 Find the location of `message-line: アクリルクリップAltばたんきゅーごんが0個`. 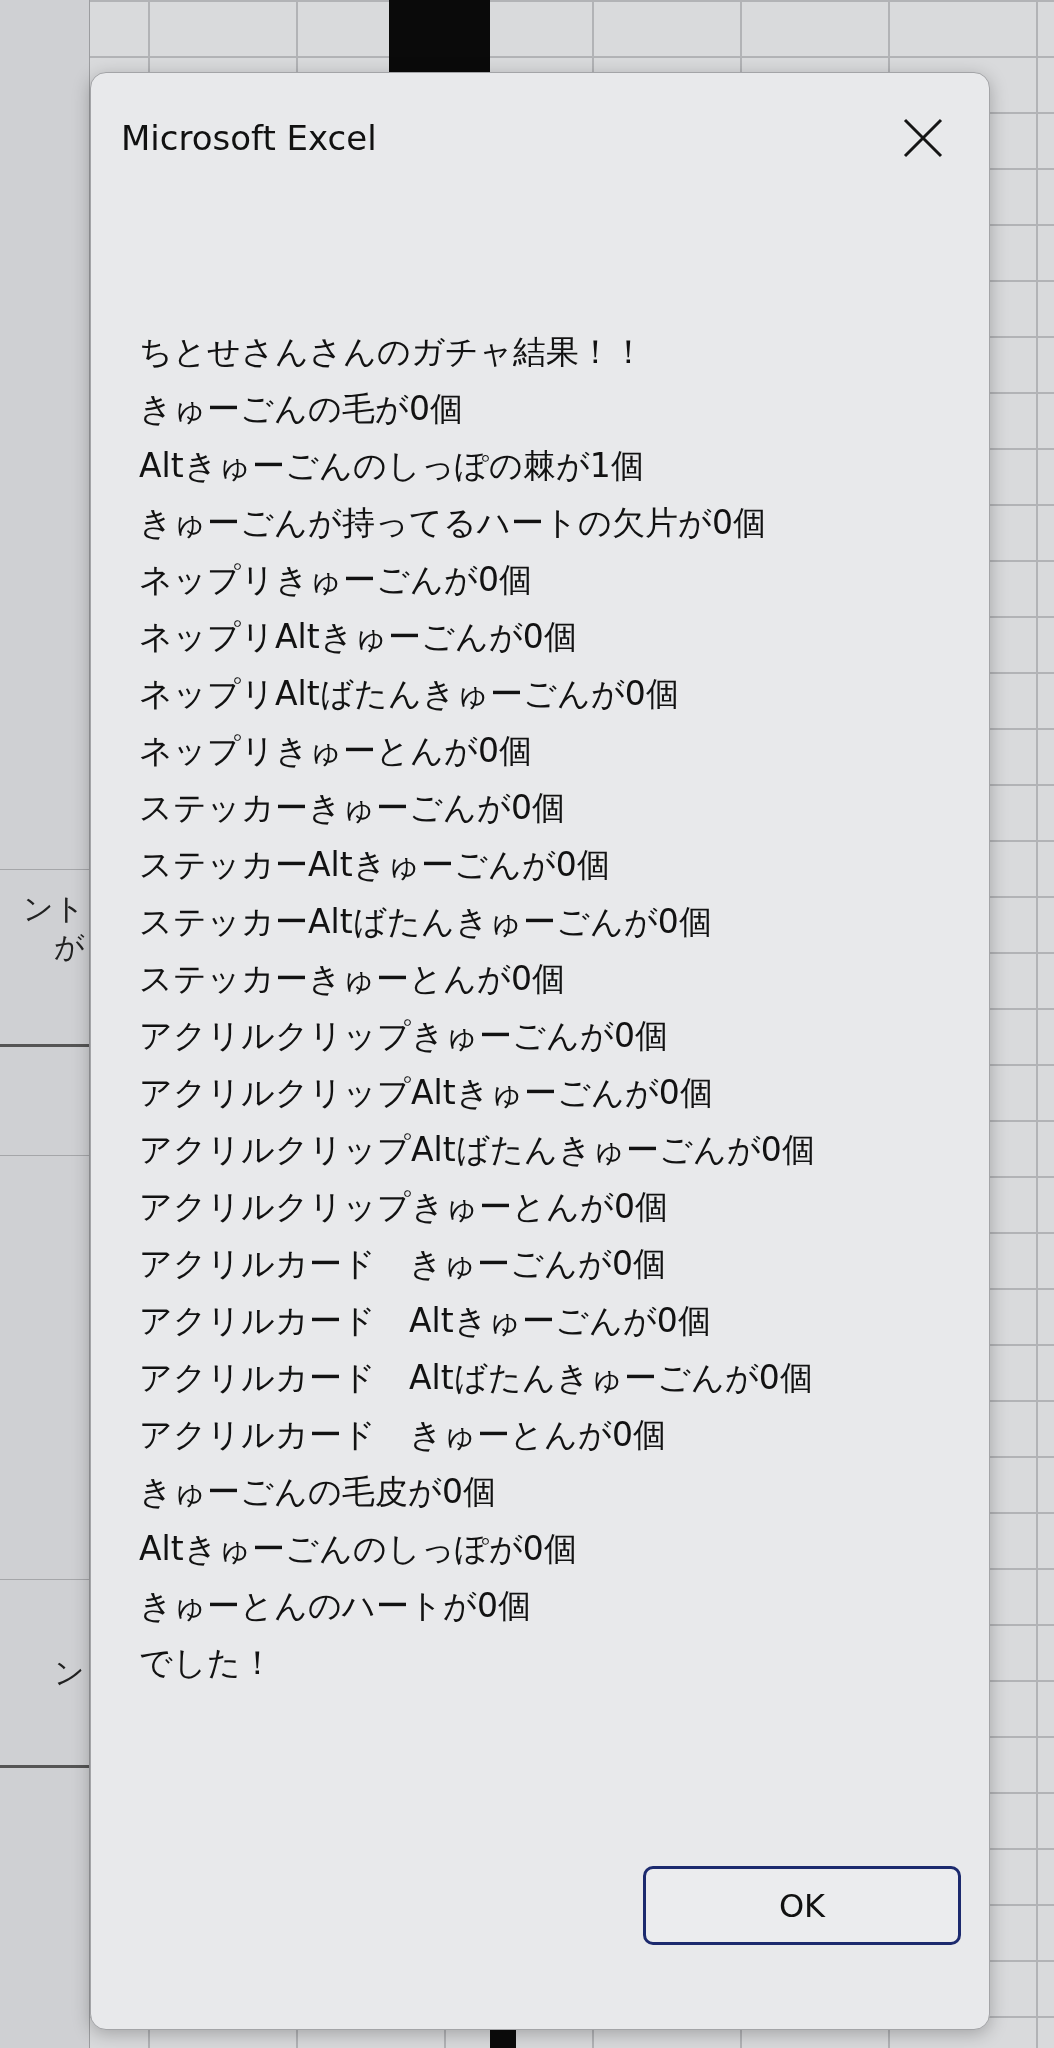

message-line: アクリルクリップAltばたんきゅーごんが0個 is located at coordinates (477, 1150).